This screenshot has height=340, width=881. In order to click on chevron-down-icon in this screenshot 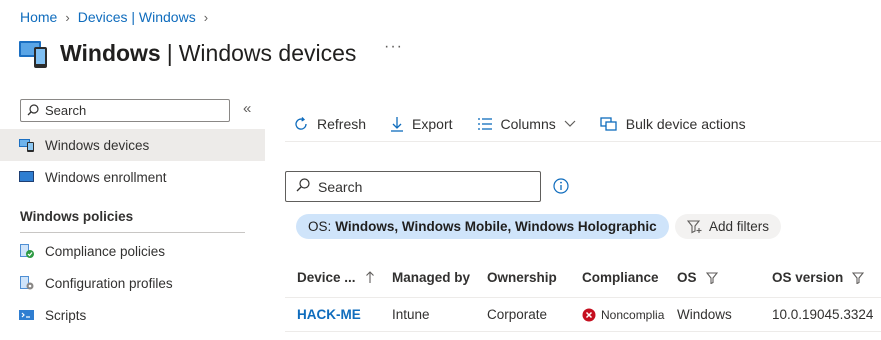, I will do `click(570, 124)`.